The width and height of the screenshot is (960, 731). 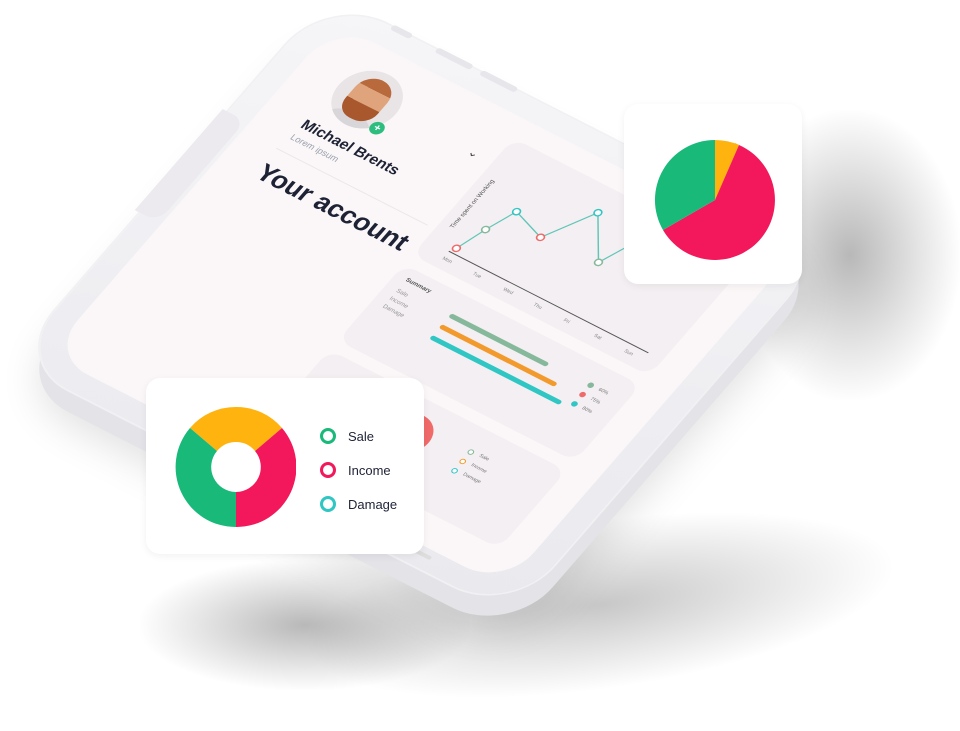 What do you see at coordinates (305, 625) in the screenshot?
I see `donut-card-shadow` at bounding box center [305, 625].